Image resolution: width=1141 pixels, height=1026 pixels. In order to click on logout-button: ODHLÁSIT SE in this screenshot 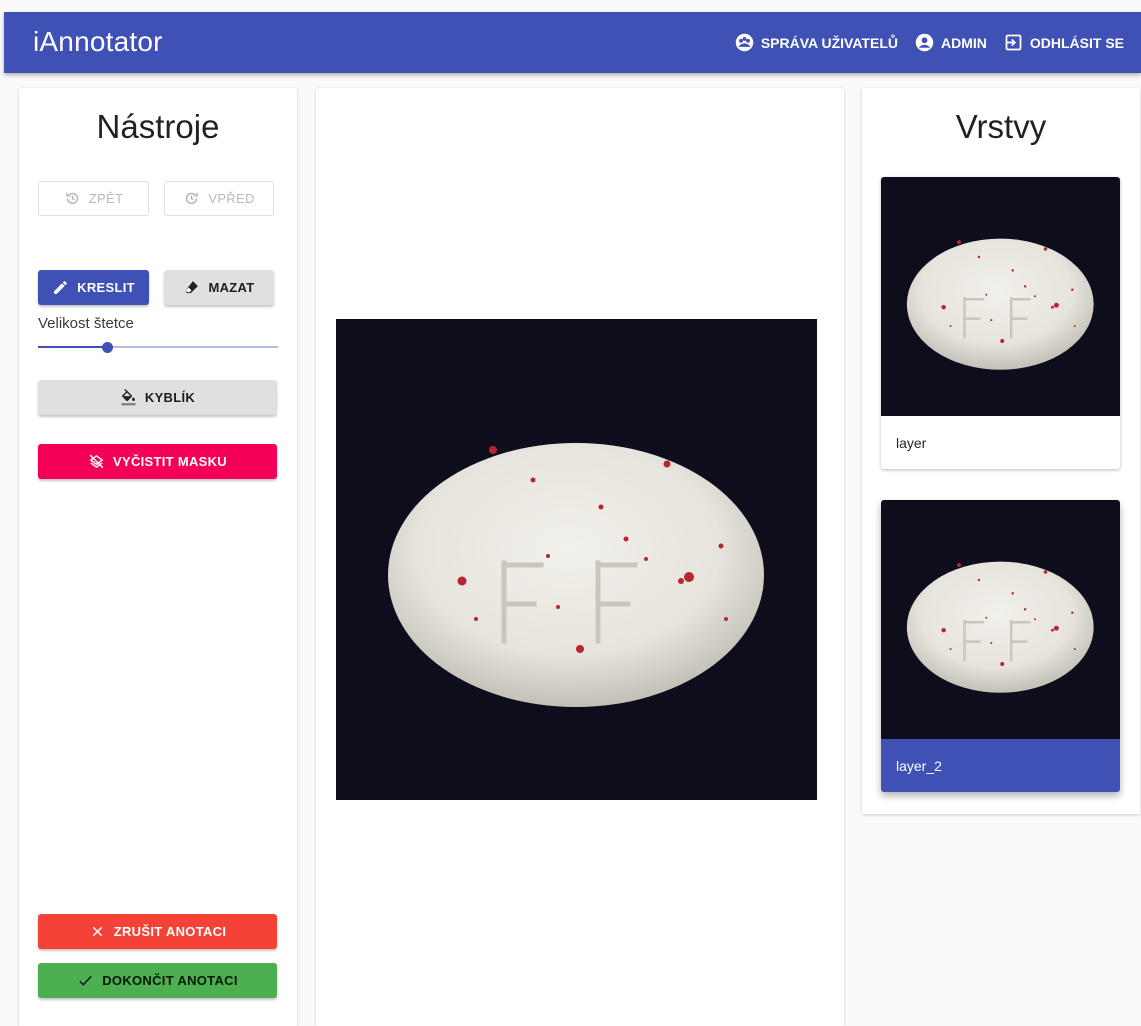, I will do `click(1063, 42)`.